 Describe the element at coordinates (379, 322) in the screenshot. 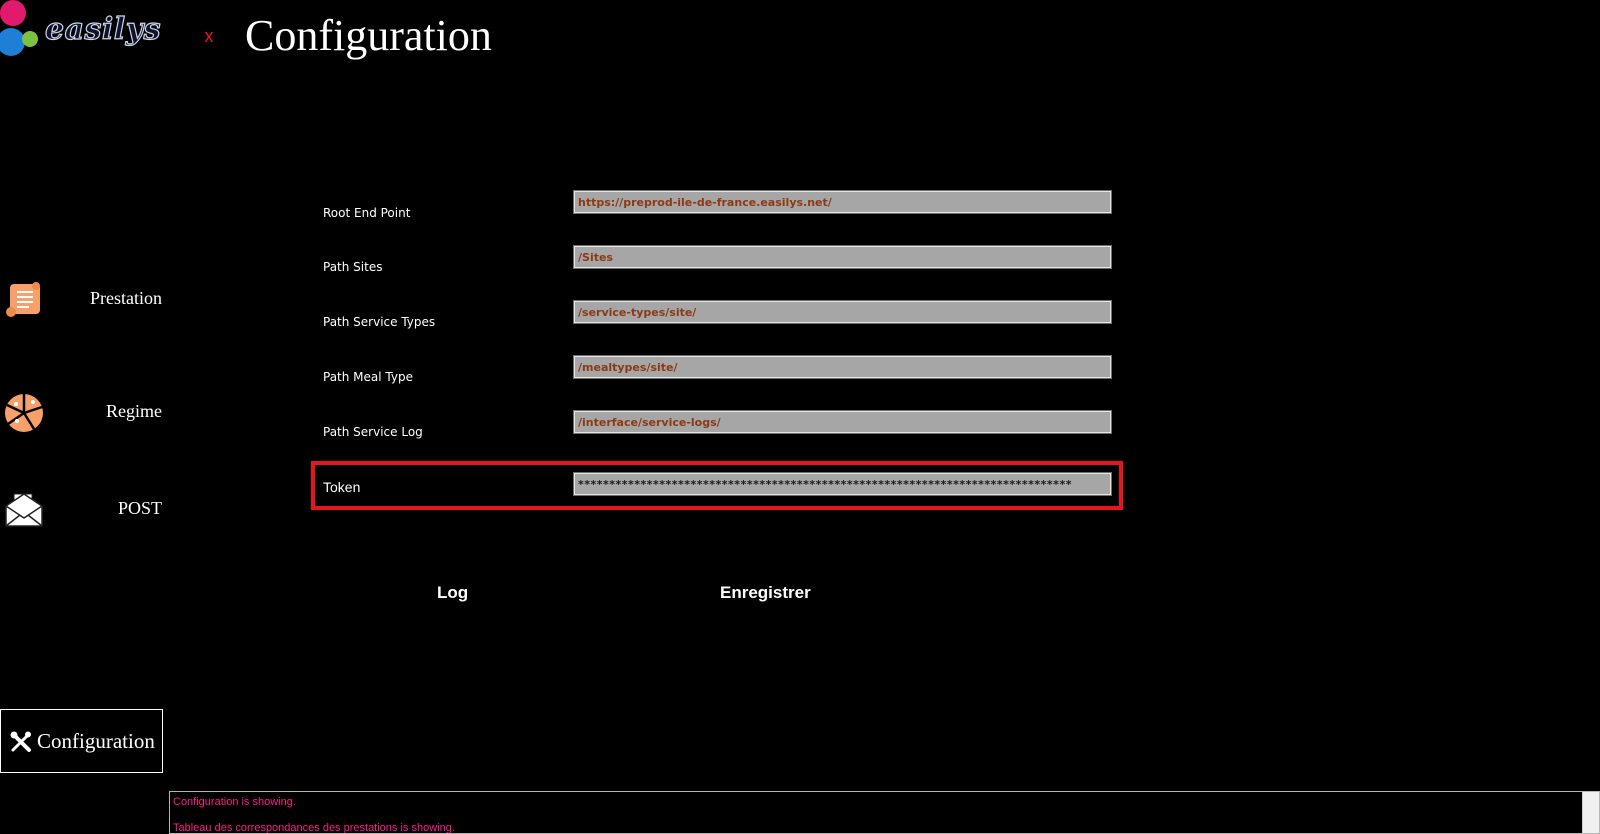

I see `path-service-types-label: Path Service Types` at that location.